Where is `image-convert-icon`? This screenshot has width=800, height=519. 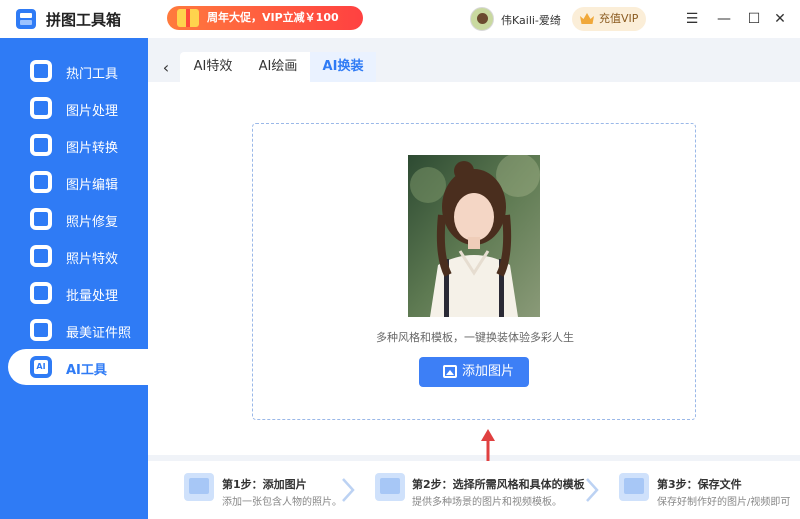
image-convert-icon is located at coordinates (41, 145).